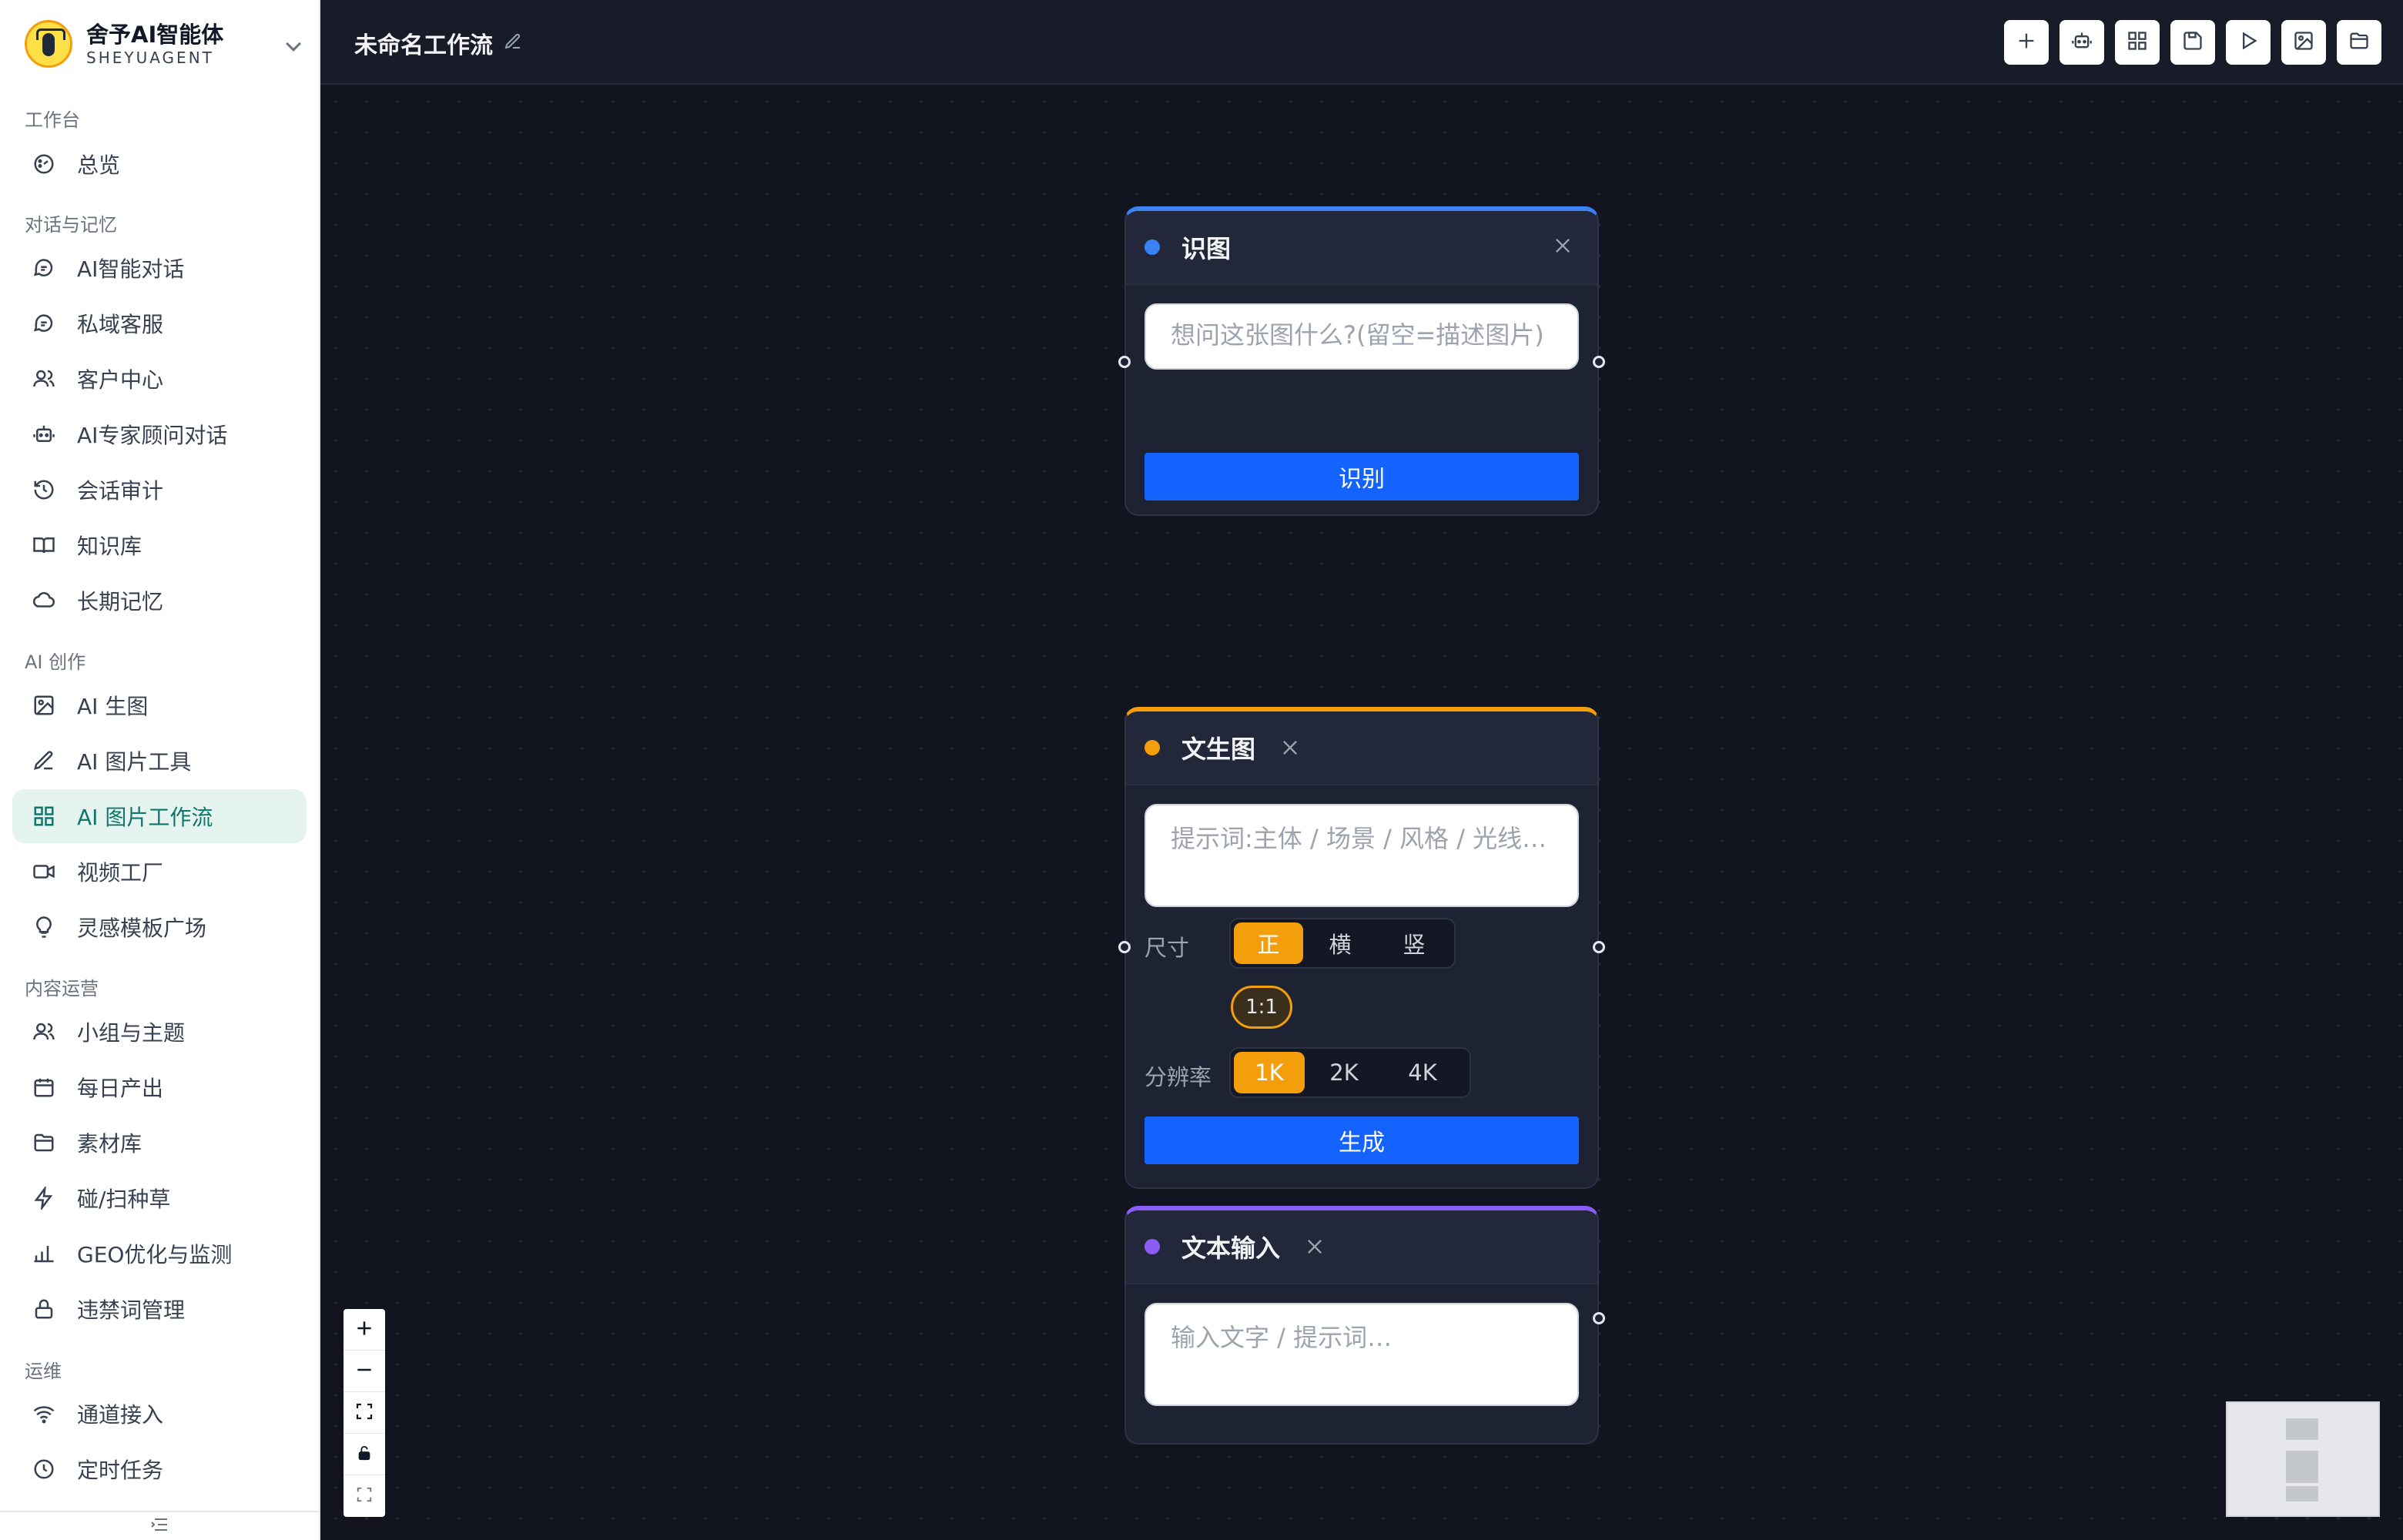 This screenshot has width=2403, height=1540. What do you see at coordinates (2137, 42) in the screenshot?
I see `layout-button` at bounding box center [2137, 42].